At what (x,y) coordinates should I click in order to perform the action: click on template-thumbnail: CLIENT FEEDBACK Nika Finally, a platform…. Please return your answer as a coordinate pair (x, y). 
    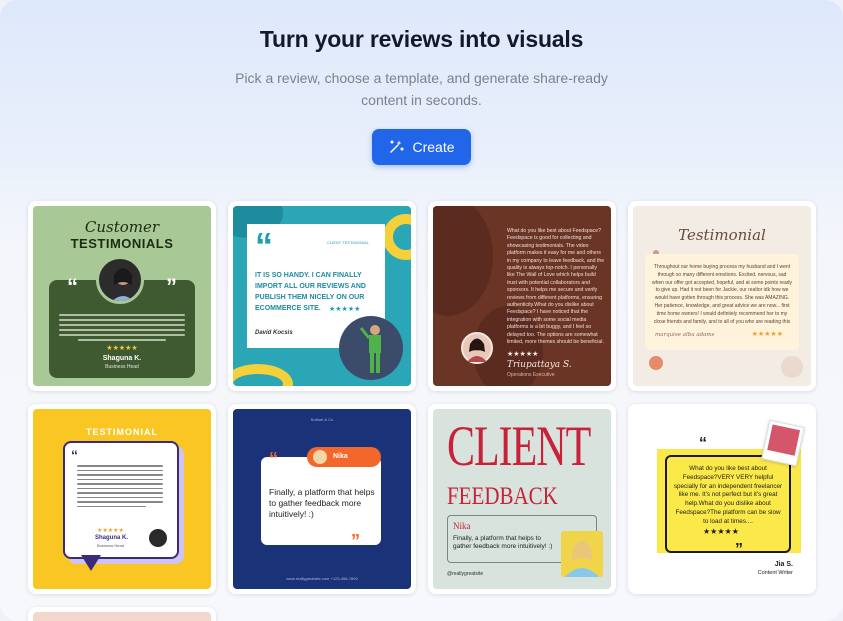
    Looking at the image, I should click on (522, 499).